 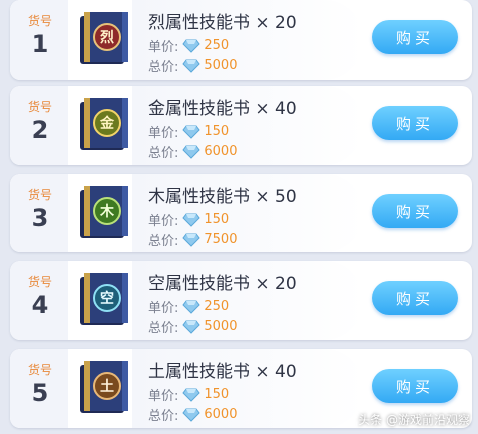 I want to click on skill-book-icon: 金, so click(x=104, y=124).